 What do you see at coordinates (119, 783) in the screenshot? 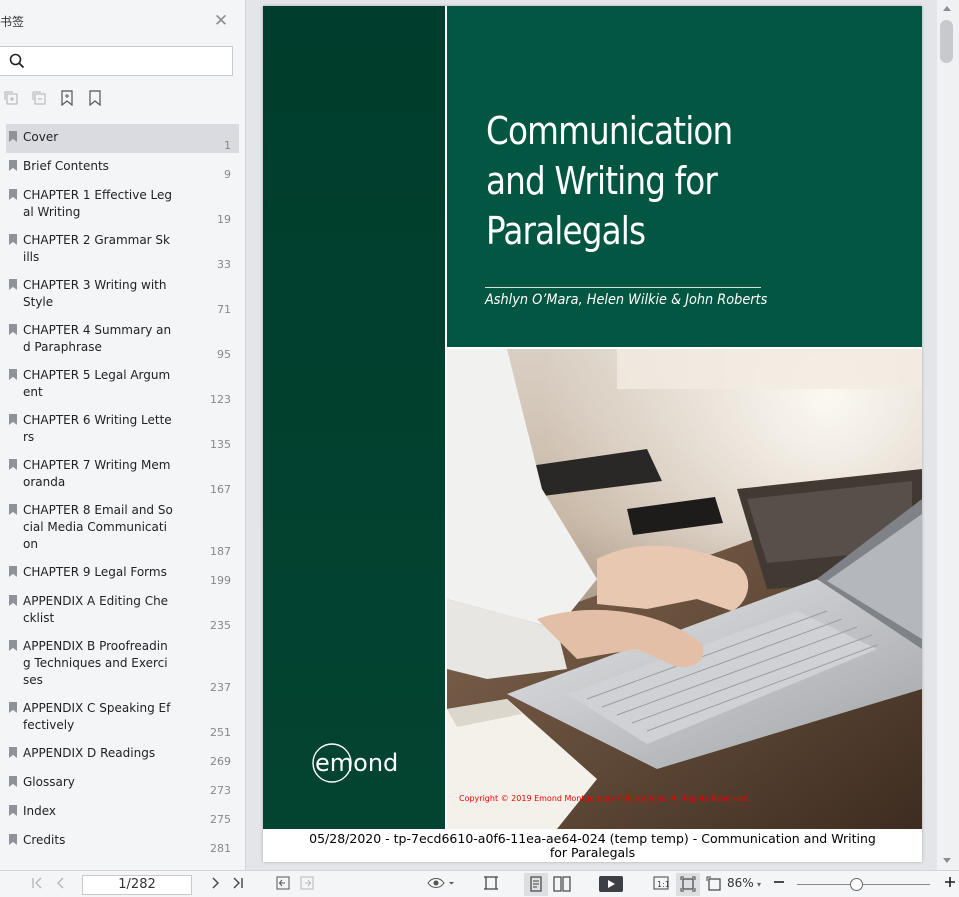
I see `bookmark-item: Glossary 273` at bounding box center [119, 783].